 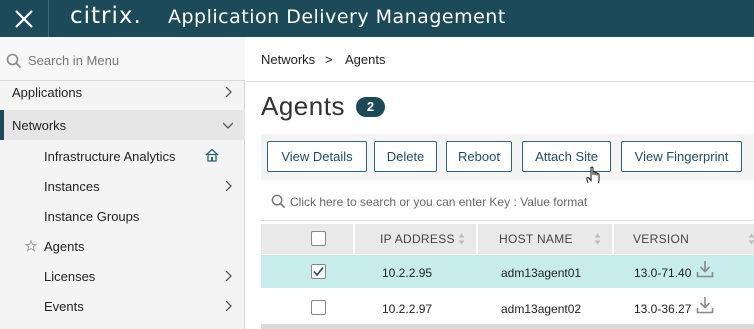 I want to click on sidebar-item-label: Instance Groups, so click(x=92, y=216).